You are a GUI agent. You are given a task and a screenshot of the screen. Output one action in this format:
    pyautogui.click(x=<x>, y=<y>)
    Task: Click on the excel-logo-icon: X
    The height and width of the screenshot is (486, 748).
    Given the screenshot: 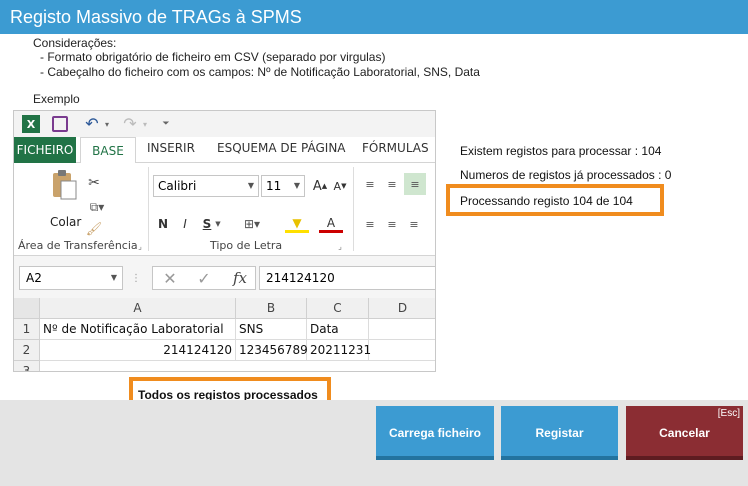 What is the action you would take?
    pyautogui.click(x=31, y=124)
    